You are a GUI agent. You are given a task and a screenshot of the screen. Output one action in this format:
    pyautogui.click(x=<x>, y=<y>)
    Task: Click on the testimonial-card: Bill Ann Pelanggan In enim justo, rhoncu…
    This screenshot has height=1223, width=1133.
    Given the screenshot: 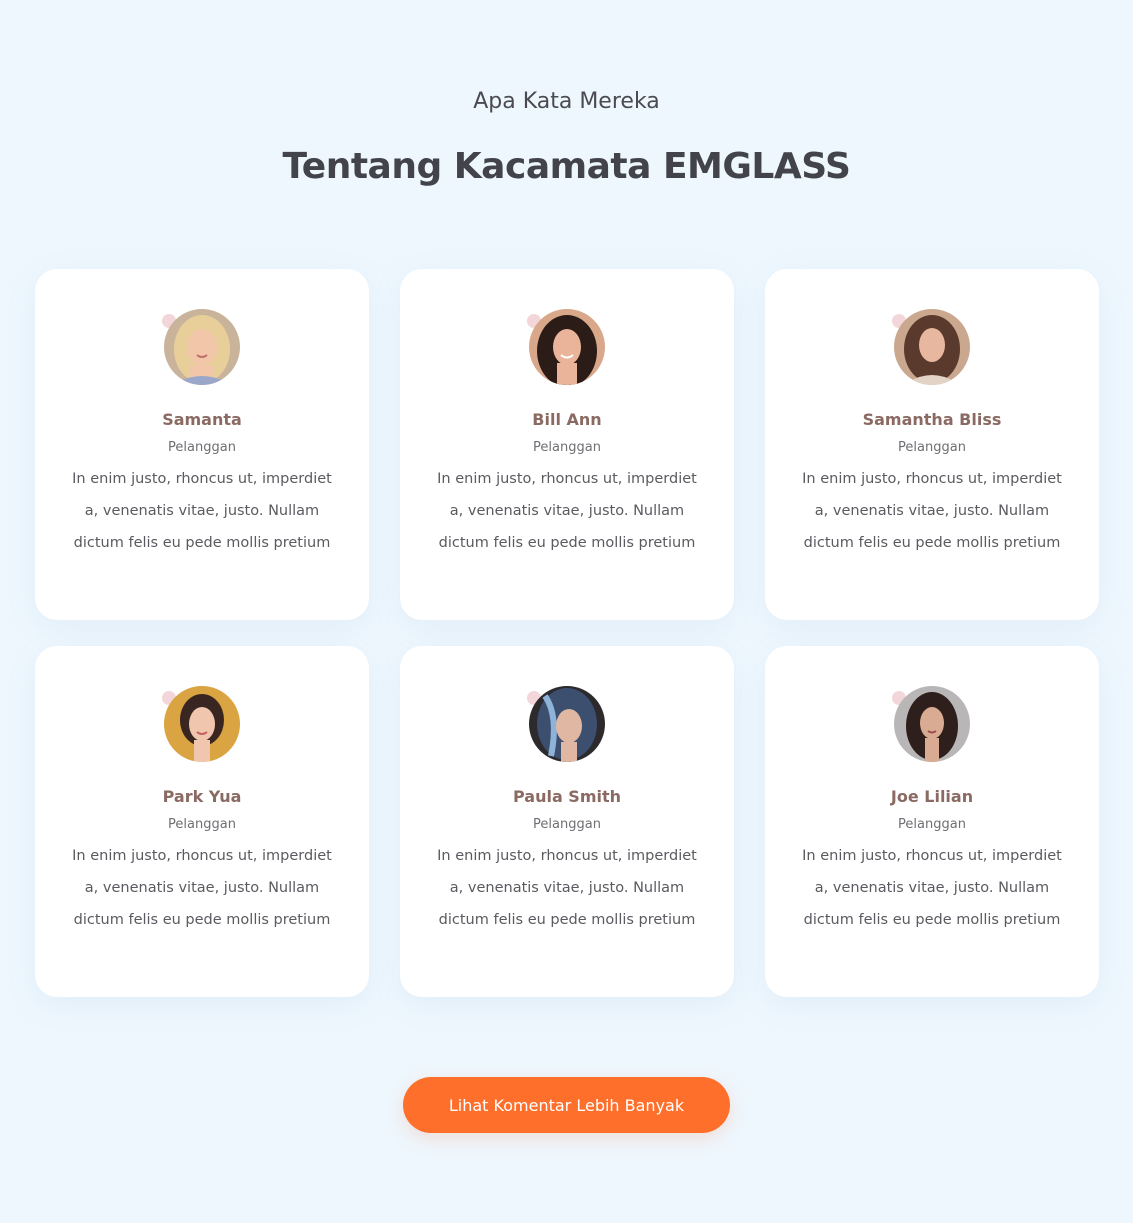 What is the action you would take?
    pyautogui.click(x=567, y=444)
    